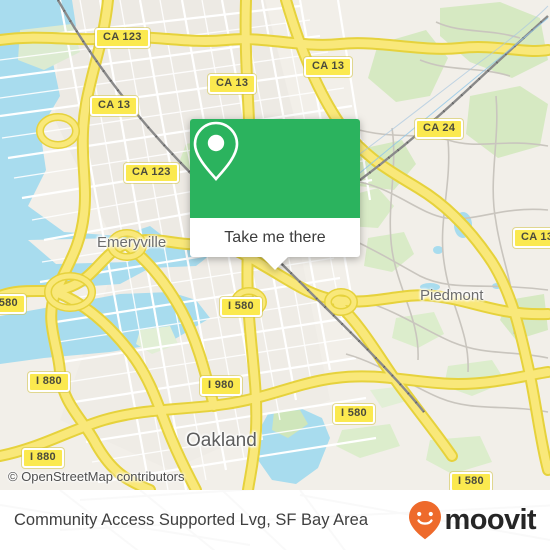  I want to click on moovit-logo: moovit, so click(472, 520).